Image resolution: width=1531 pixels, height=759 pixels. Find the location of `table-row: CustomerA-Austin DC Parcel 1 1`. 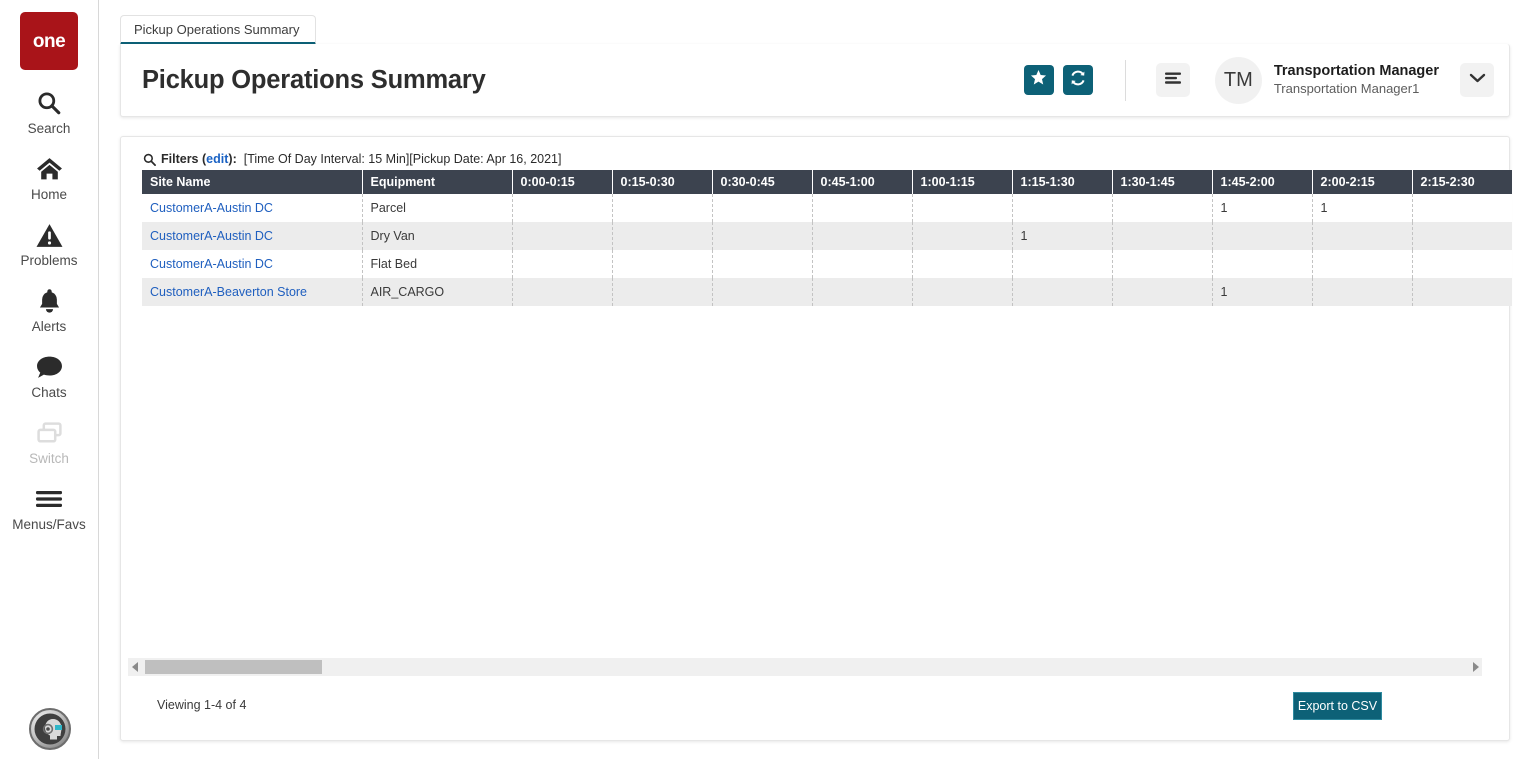

table-row: CustomerA-Austin DC Parcel 1 1 is located at coordinates (827, 208).